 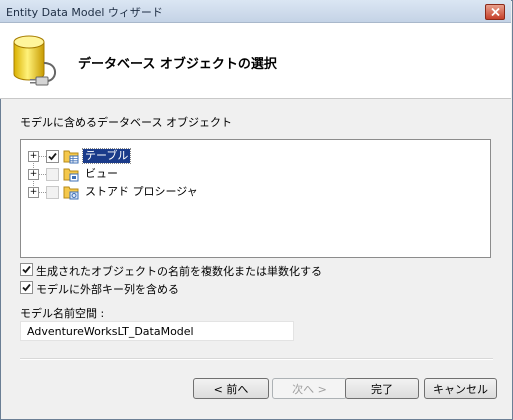 What do you see at coordinates (106, 156) in the screenshot?
I see `tree-node-label: テーブル` at bounding box center [106, 156].